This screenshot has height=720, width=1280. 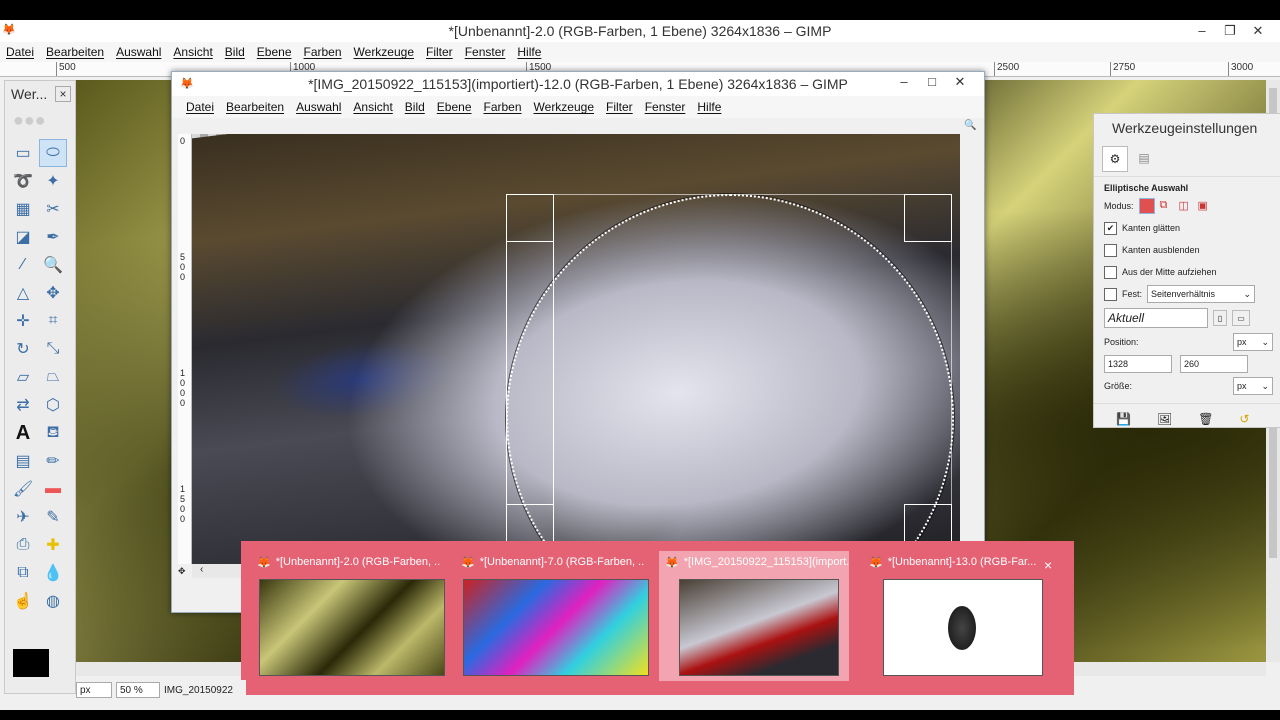 What do you see at coordinates (1220, 318) in the screenshot?
I see `portrait-icon: ▯` at bounding box center [1220, 318].